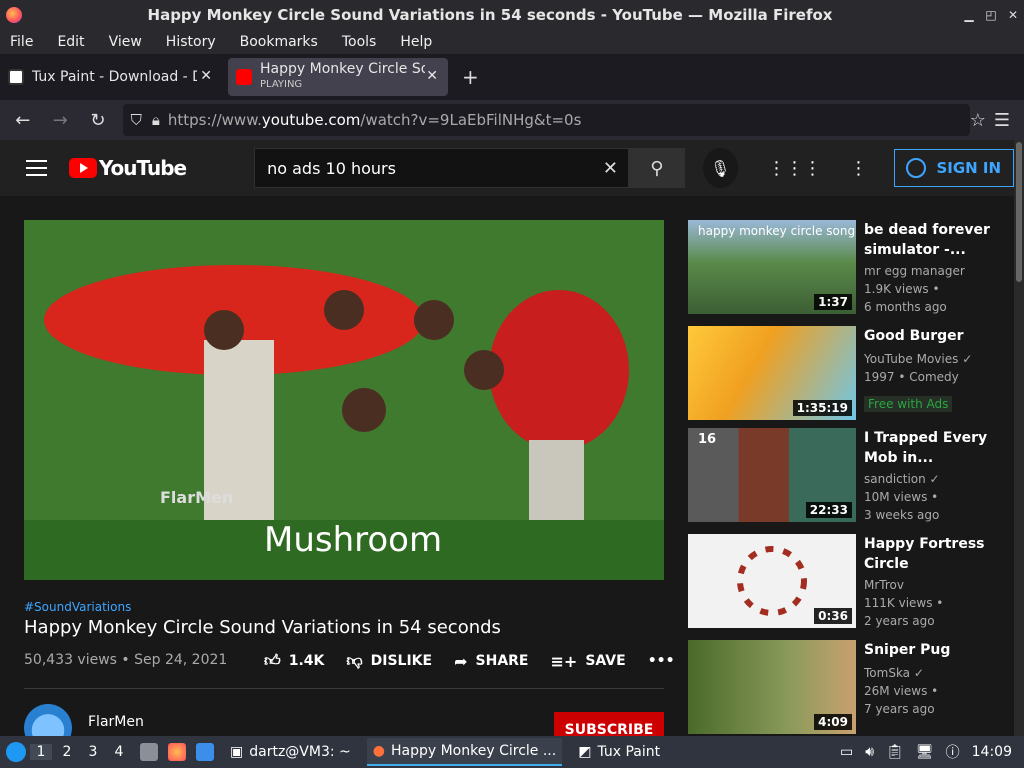 The width and height of the screenshot is (1024, 768). Describe the element at coordinates (869, 752) in the screenshot. I see `volume-icon: 🔊︎` at that location.